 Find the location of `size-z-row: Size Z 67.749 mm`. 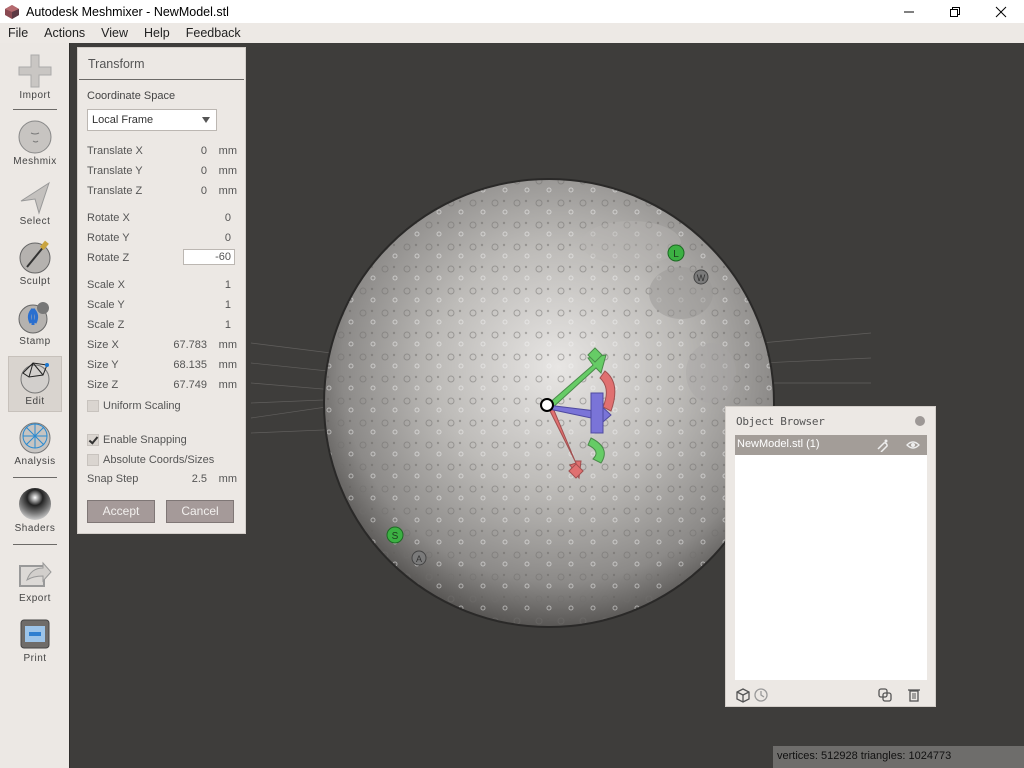

size-z-row: Size Z 67.749 mm is located at coordinates (162, 387).